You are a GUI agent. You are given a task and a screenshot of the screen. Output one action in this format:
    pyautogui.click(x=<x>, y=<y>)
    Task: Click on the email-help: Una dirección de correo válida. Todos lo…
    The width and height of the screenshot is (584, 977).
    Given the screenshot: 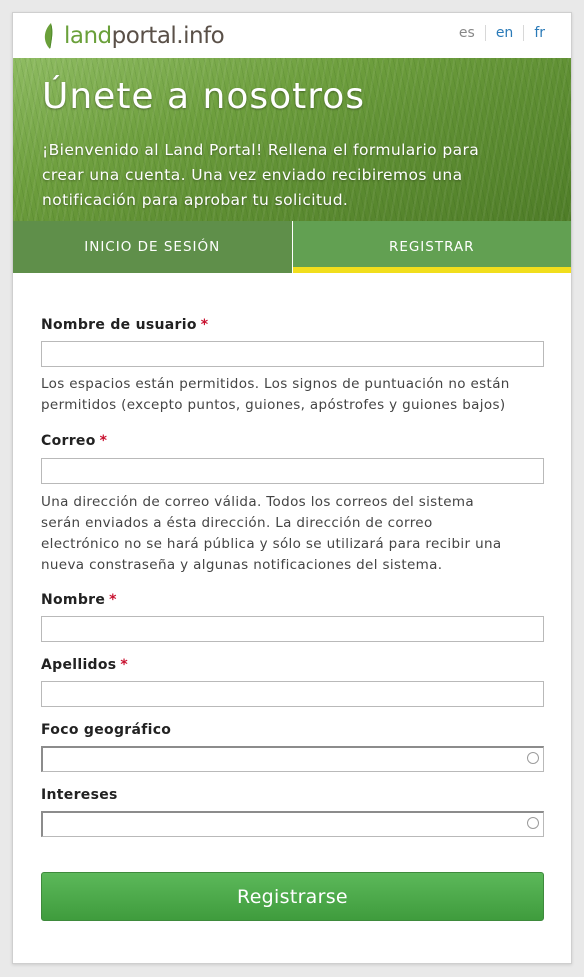 What is the action you would take?
    pyautogui.click(x=271, y=533)
    